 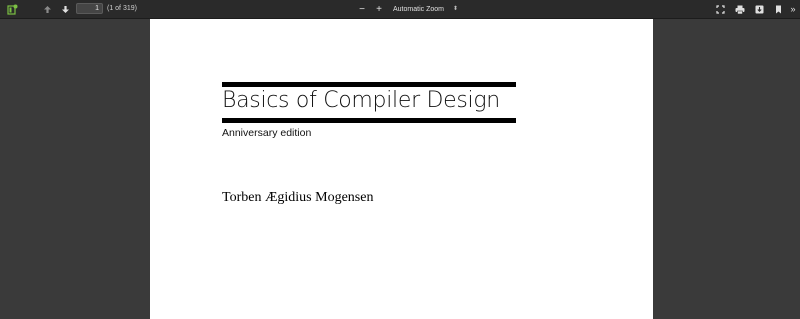 I want to click on select-arrows-icon: ⬍, so click(x=455, y=9).